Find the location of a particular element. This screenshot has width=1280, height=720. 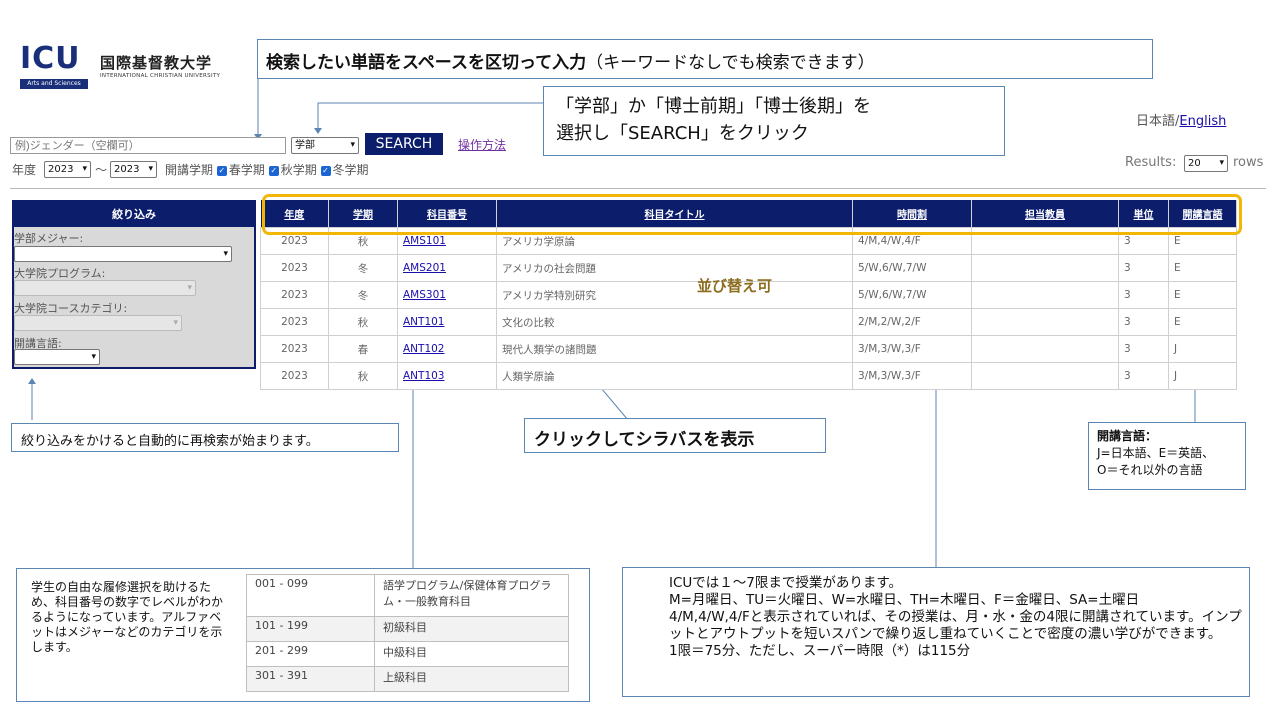

cell-course-no: AMS201 is located at coordinates (447, 268).